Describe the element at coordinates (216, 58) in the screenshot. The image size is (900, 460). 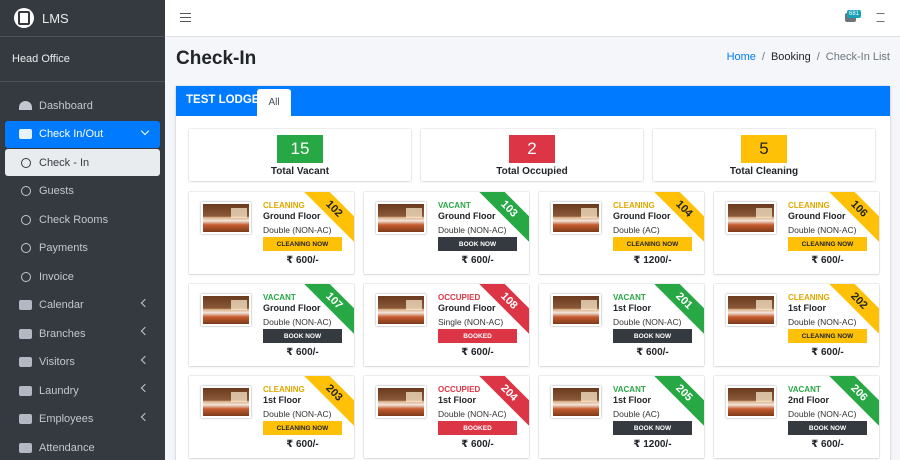
I see `page-title: Check-In` at that location.